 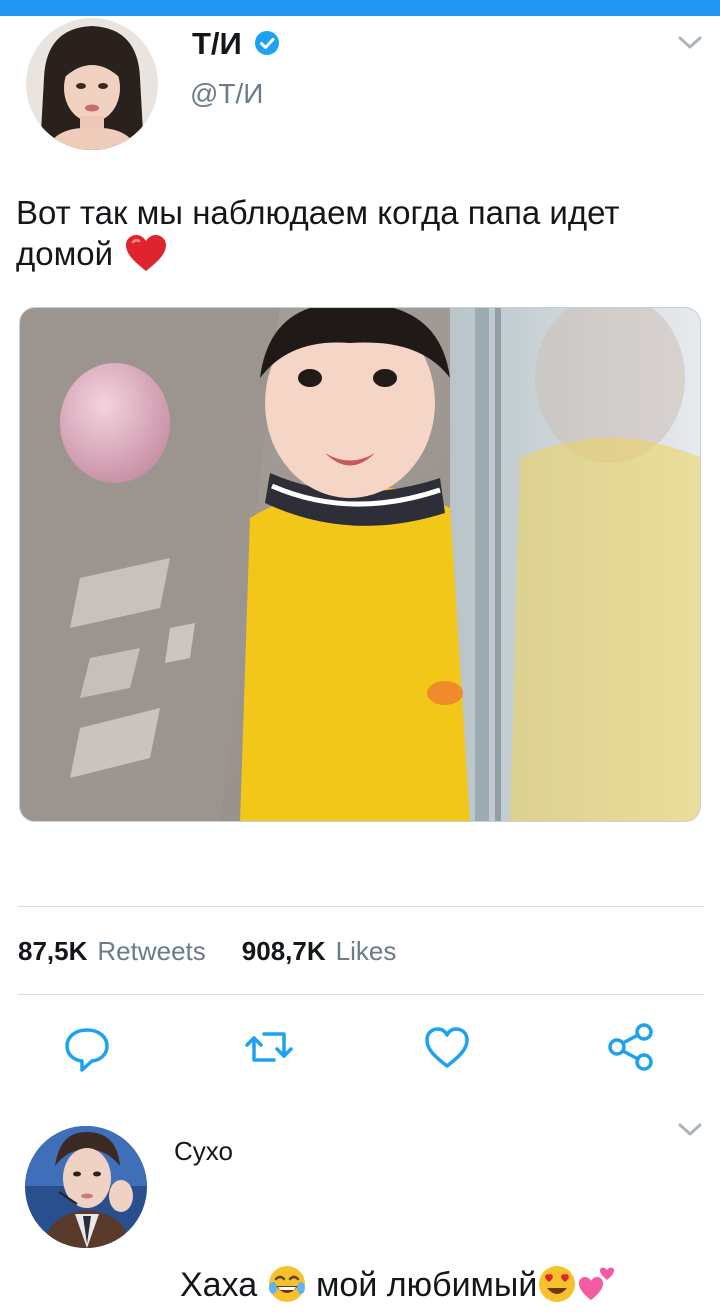 What do you see at coordinates (597, 1283) in the screenshot?
I see `two-hearts-emoji-icon` at bounding box center [597, 1283].